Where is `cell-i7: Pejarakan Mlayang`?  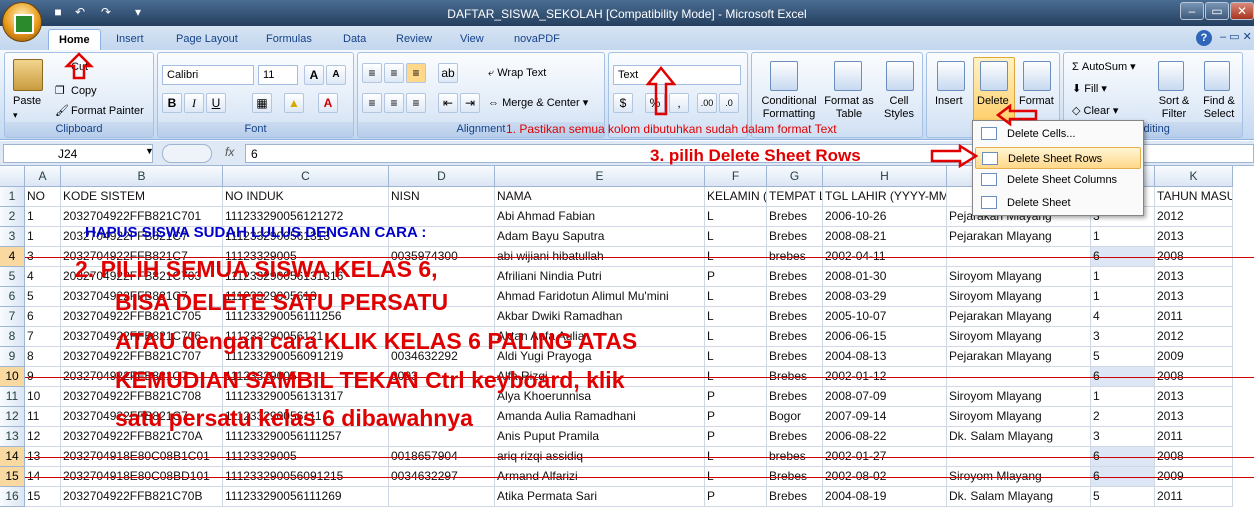 cell-i7: Pejarakan Mlayang is located at coordinates (1019, 317).